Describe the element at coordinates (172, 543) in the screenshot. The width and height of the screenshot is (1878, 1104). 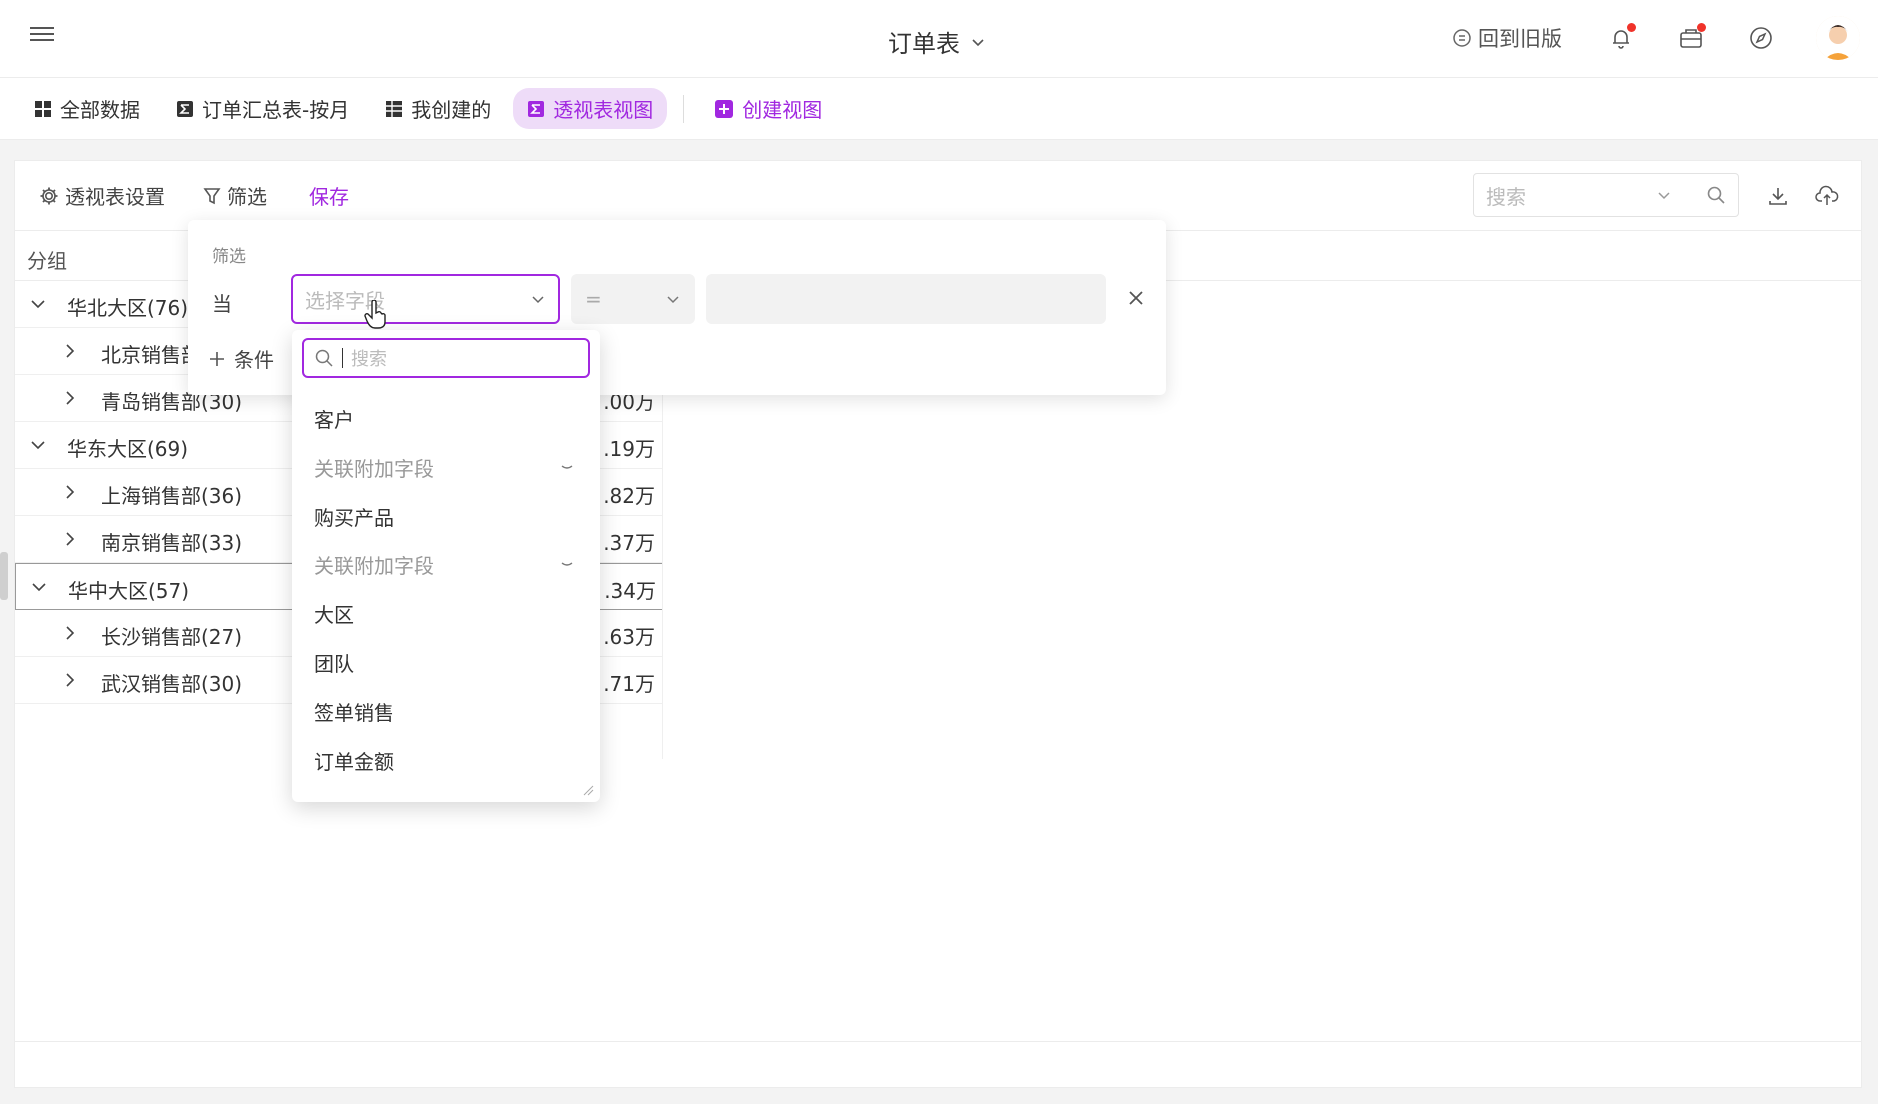
I see `row-label: 南京销售部(33)` at that location.